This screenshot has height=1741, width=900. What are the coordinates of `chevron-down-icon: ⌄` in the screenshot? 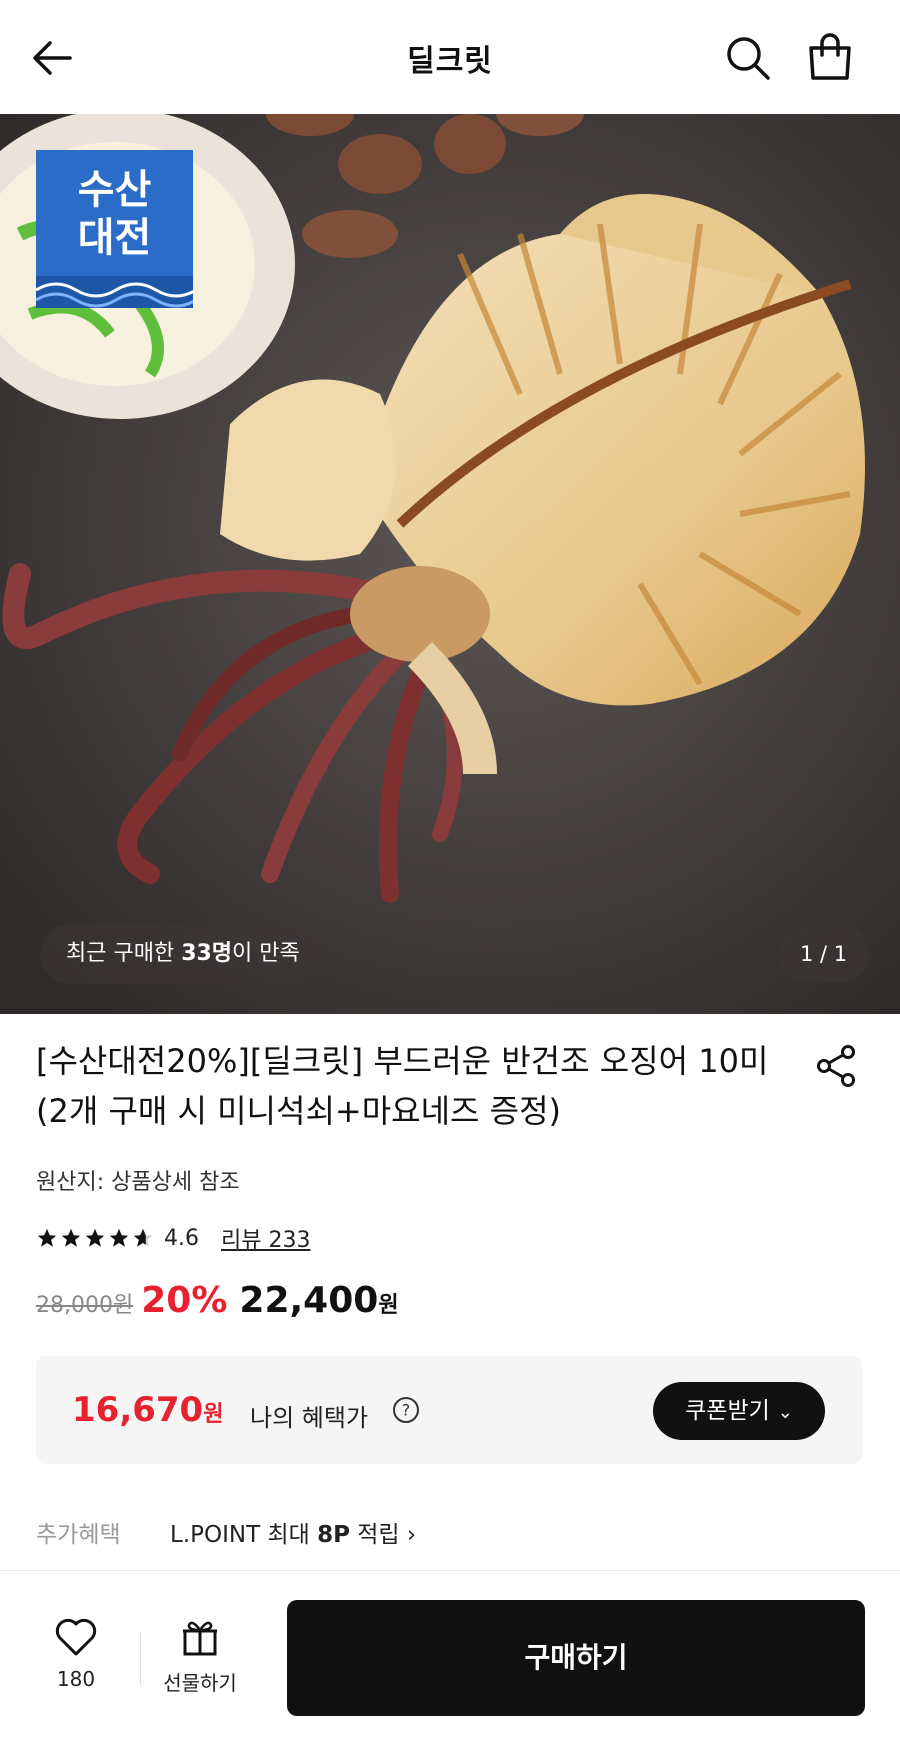 It's located at (785, 1412).